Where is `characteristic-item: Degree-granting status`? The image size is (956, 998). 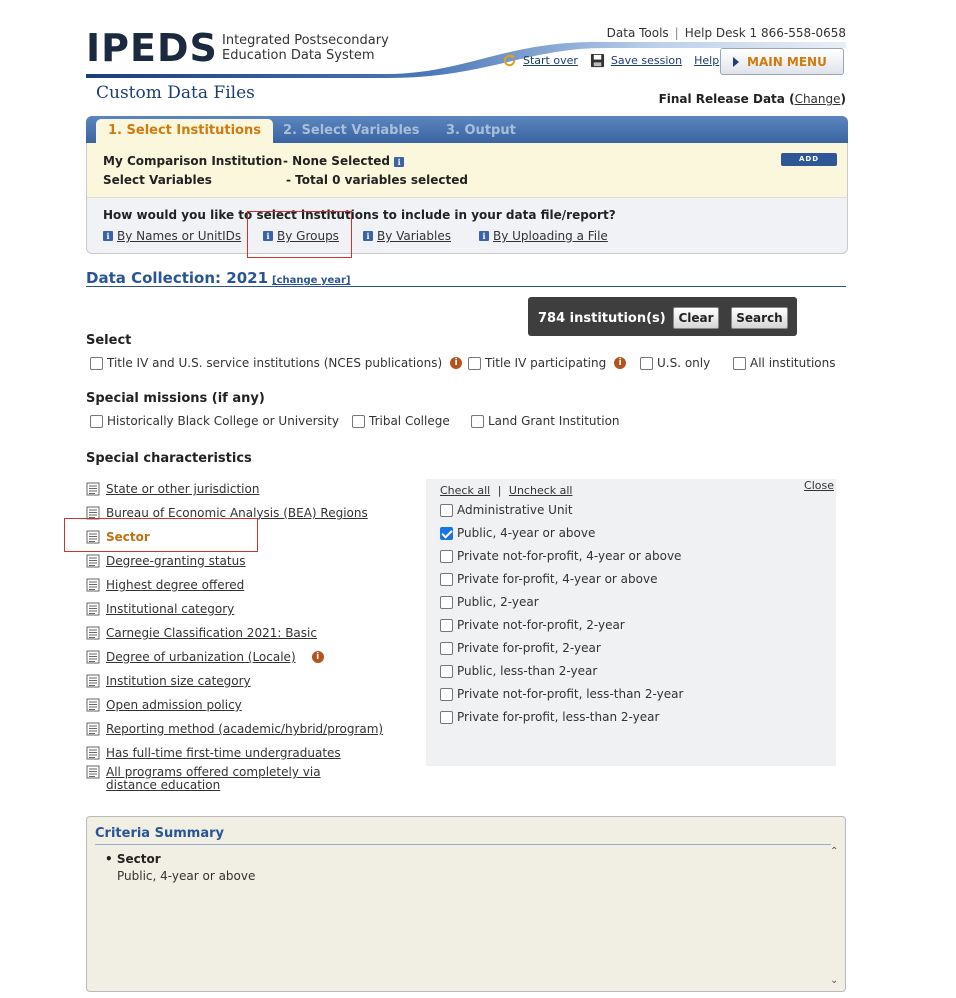 characteristic-item: Degree-granting status is located at coordinates (165, 561).